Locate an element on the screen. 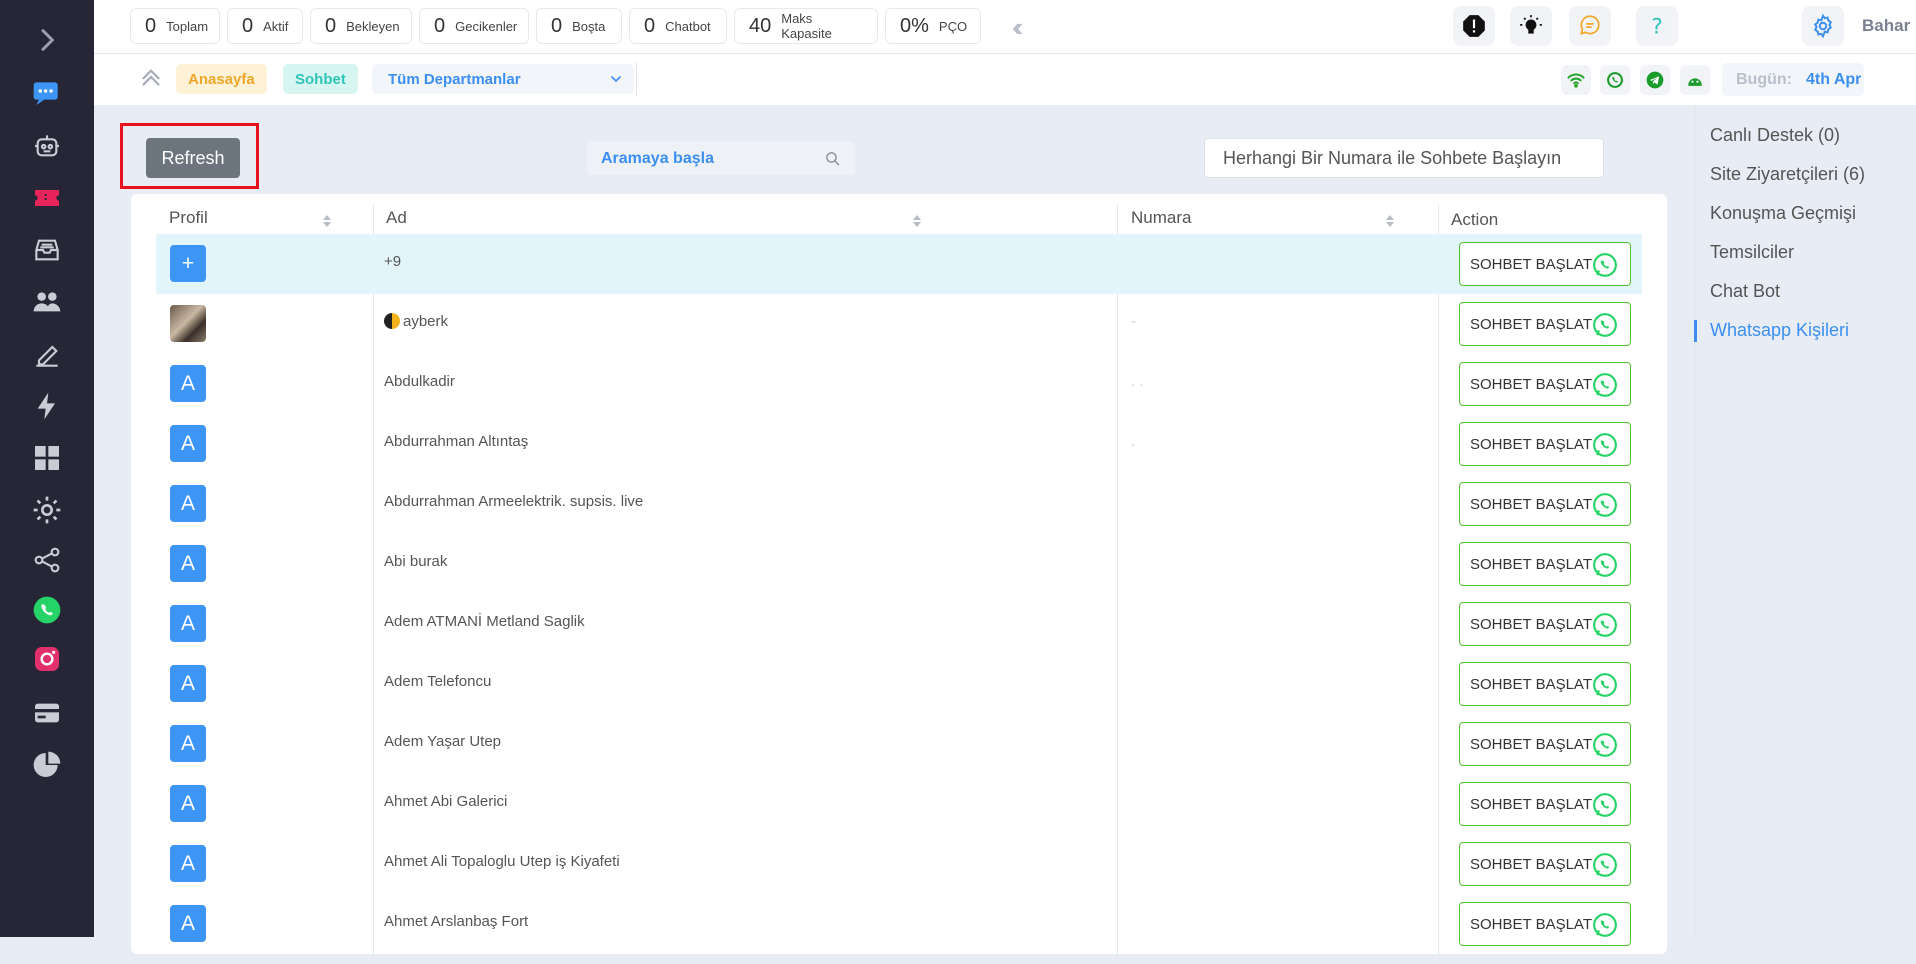  status-bulb-icon is located at coordinates (1531, 26).